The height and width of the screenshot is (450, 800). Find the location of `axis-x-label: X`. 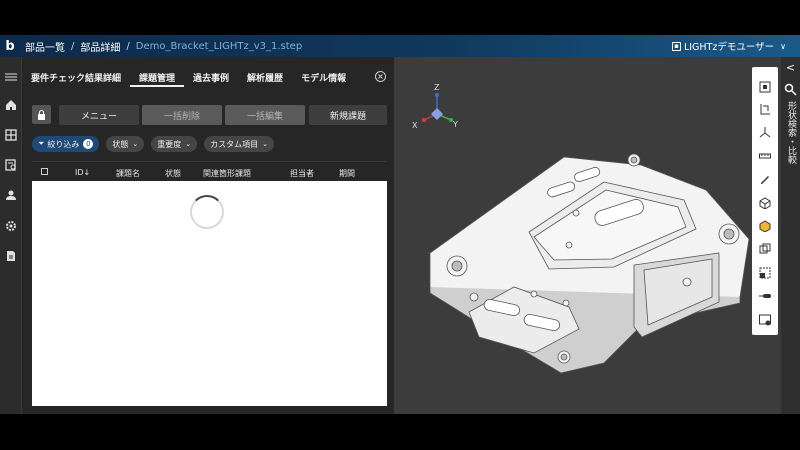

axis-x-label: X is located at coordinates (415, 125).